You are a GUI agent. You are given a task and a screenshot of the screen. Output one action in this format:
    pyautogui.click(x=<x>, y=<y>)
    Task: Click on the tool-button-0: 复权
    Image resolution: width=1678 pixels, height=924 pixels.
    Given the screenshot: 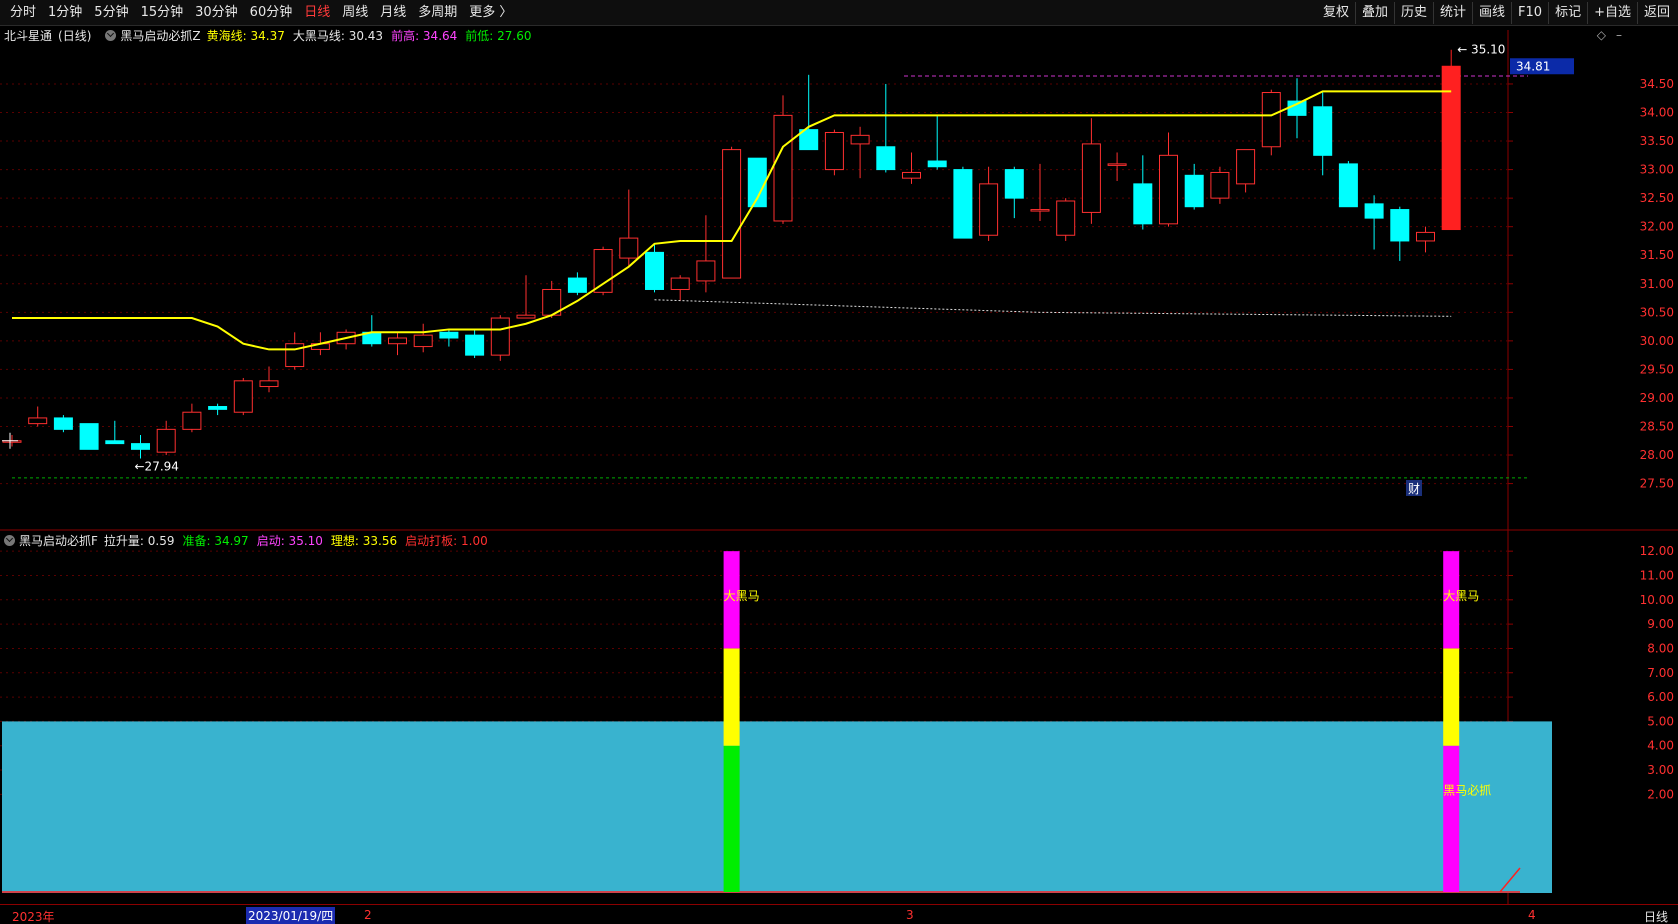 What is the action you would take?
    pyautogui.click(x=1336, y=13)
    